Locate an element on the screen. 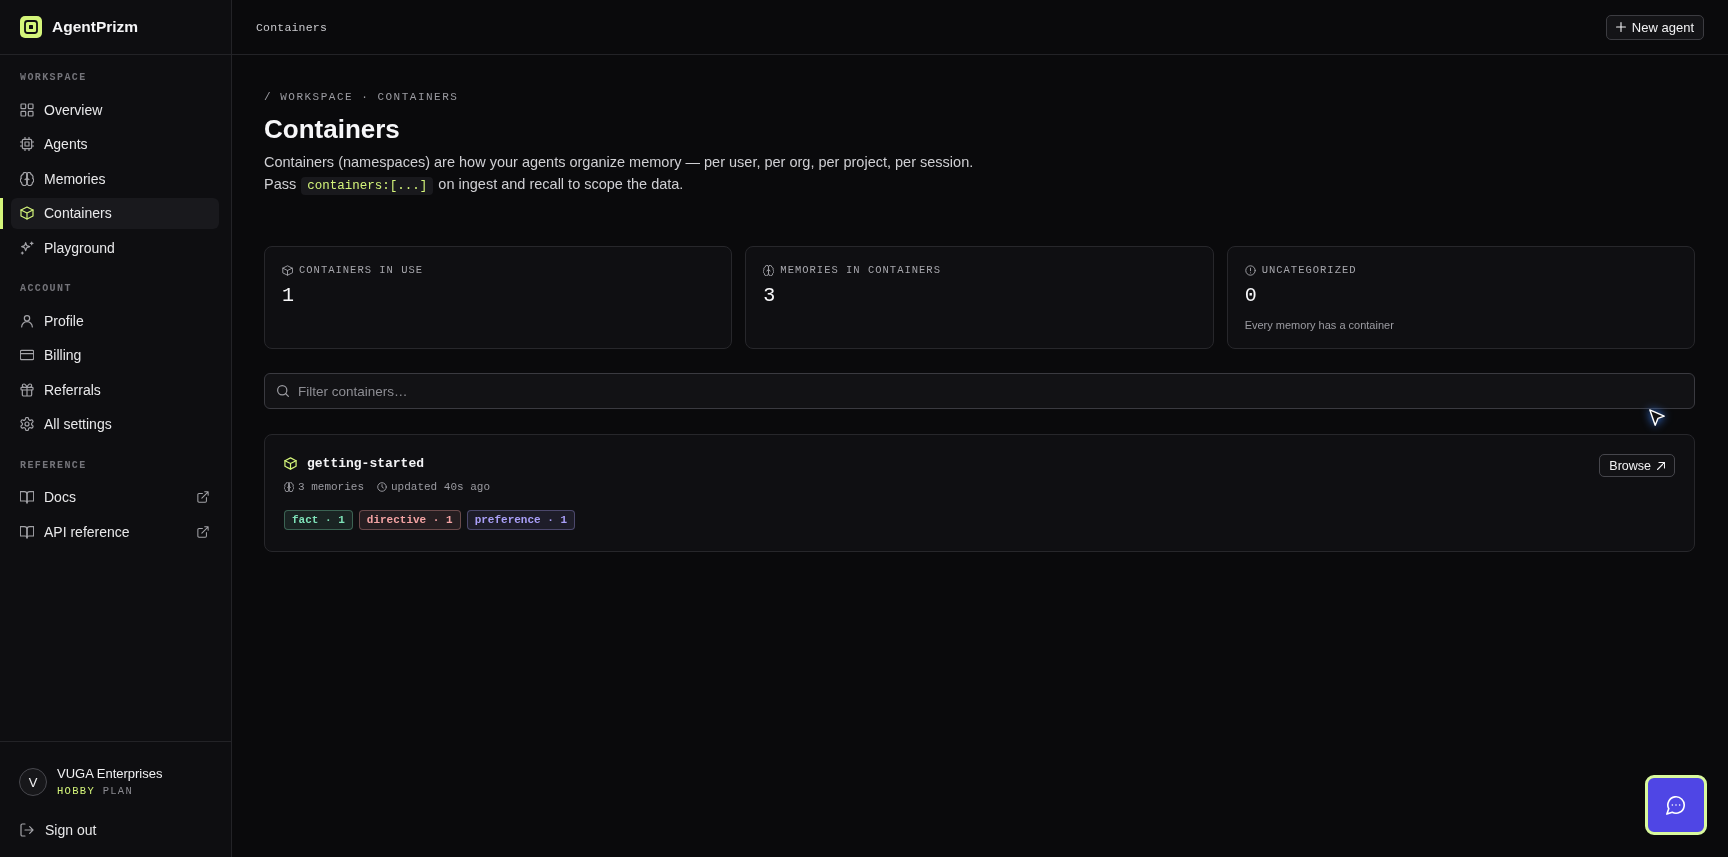  stat-label: UNCATEGORIZED is located at coordinates (1309, 270).